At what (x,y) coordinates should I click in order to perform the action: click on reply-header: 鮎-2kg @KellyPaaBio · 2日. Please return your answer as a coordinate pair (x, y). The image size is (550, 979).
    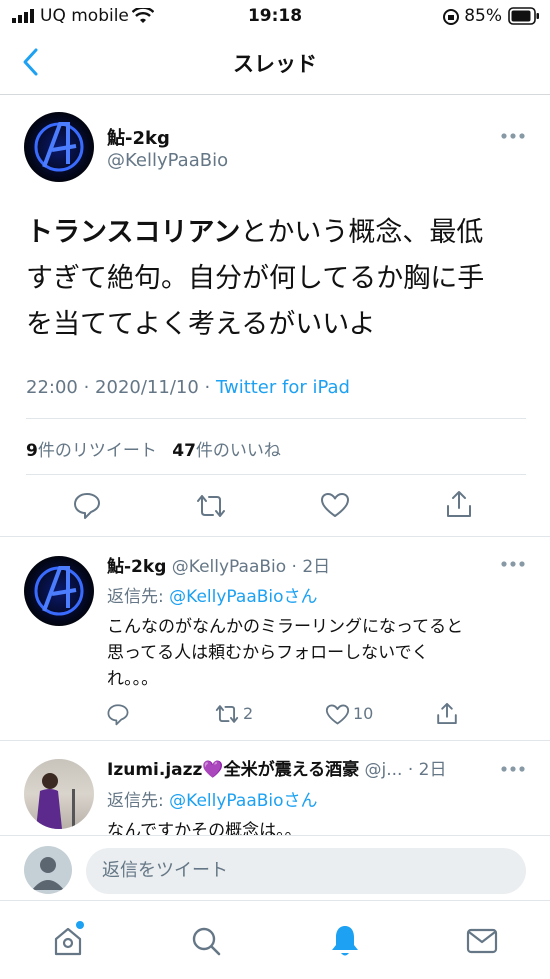
    Looking at the image, I should click on (218, 564).